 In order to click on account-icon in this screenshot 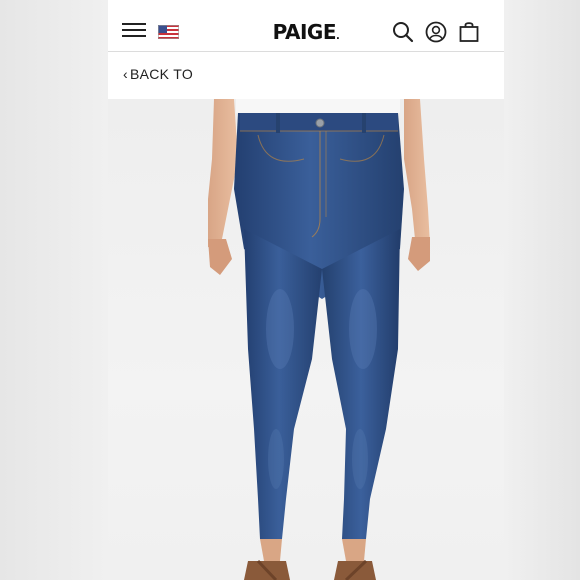, I will do `click(436, 32)`.